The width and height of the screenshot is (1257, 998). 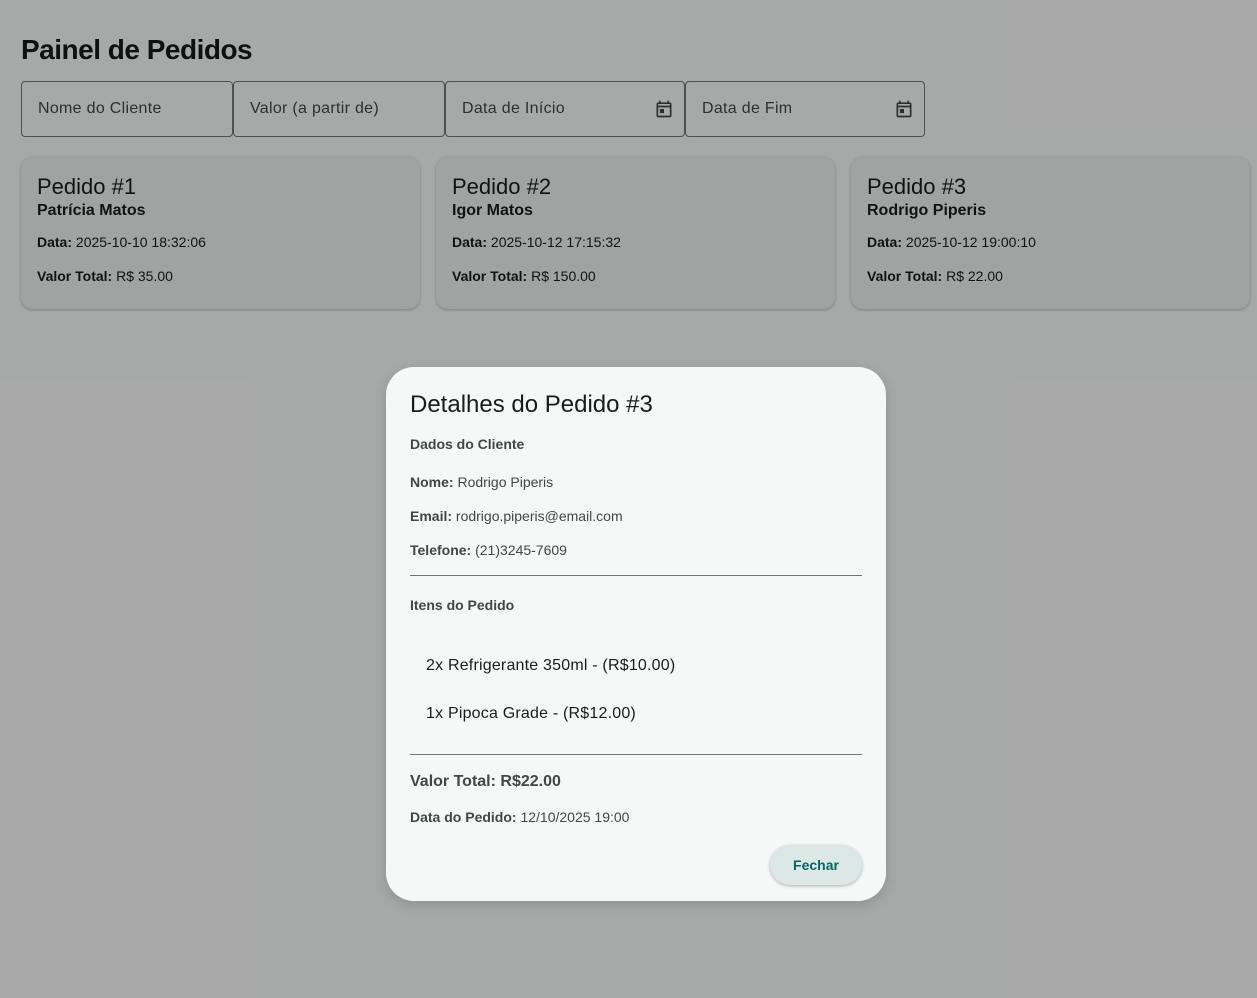 What do you see at coordinates (516, 516) in the screenshot?
I see `client-email: Email: rodrigo.piperis@email.com` at bounding box center [516, 516].